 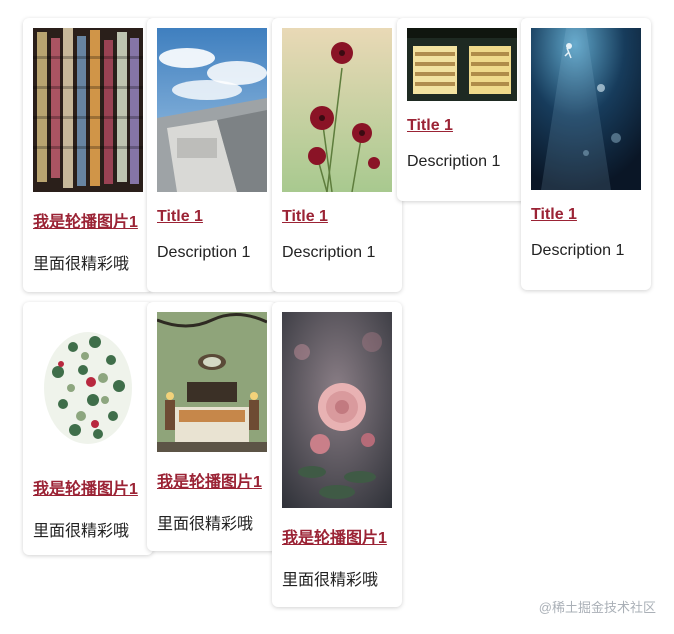 I want to click on card-6: 我是轮播图片1 里面很精彩哦, so click(x=88, y=428).